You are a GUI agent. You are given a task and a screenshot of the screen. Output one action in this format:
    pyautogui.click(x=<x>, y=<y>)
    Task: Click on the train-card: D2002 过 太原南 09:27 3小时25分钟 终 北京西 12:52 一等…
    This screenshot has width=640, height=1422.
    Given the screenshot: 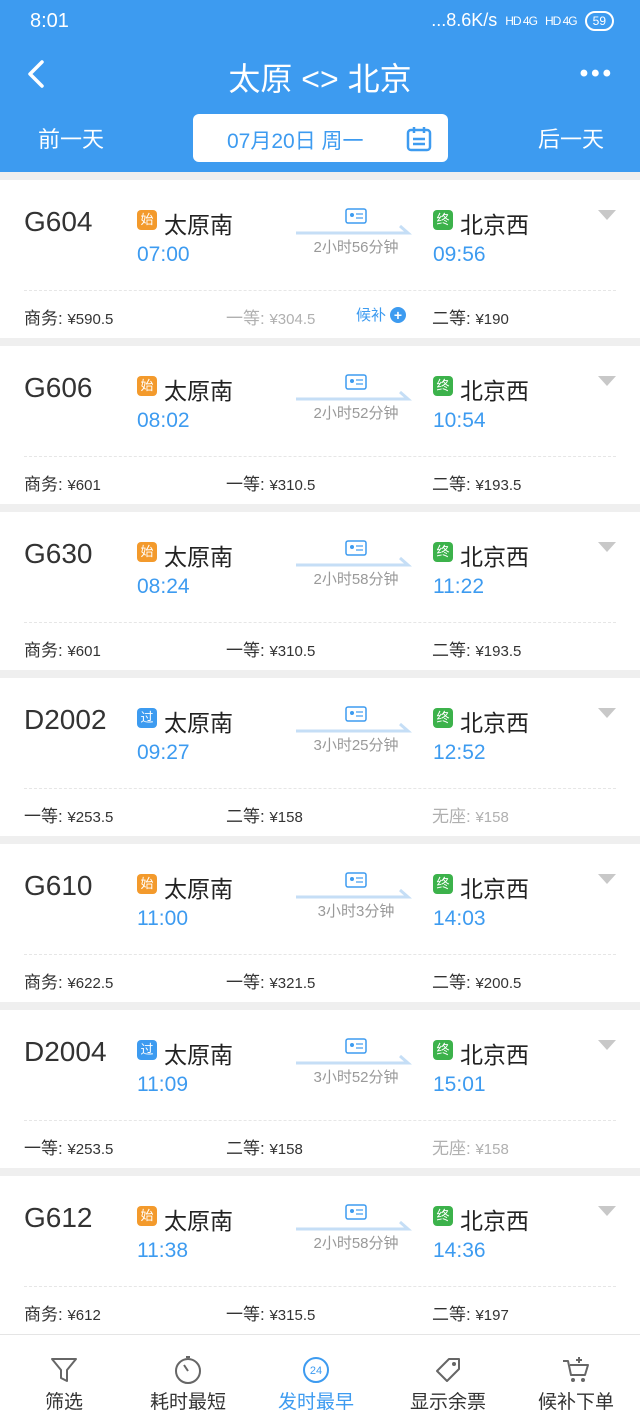 What is the action you would take?
    pyautogui.click(x=320, y=757)
    